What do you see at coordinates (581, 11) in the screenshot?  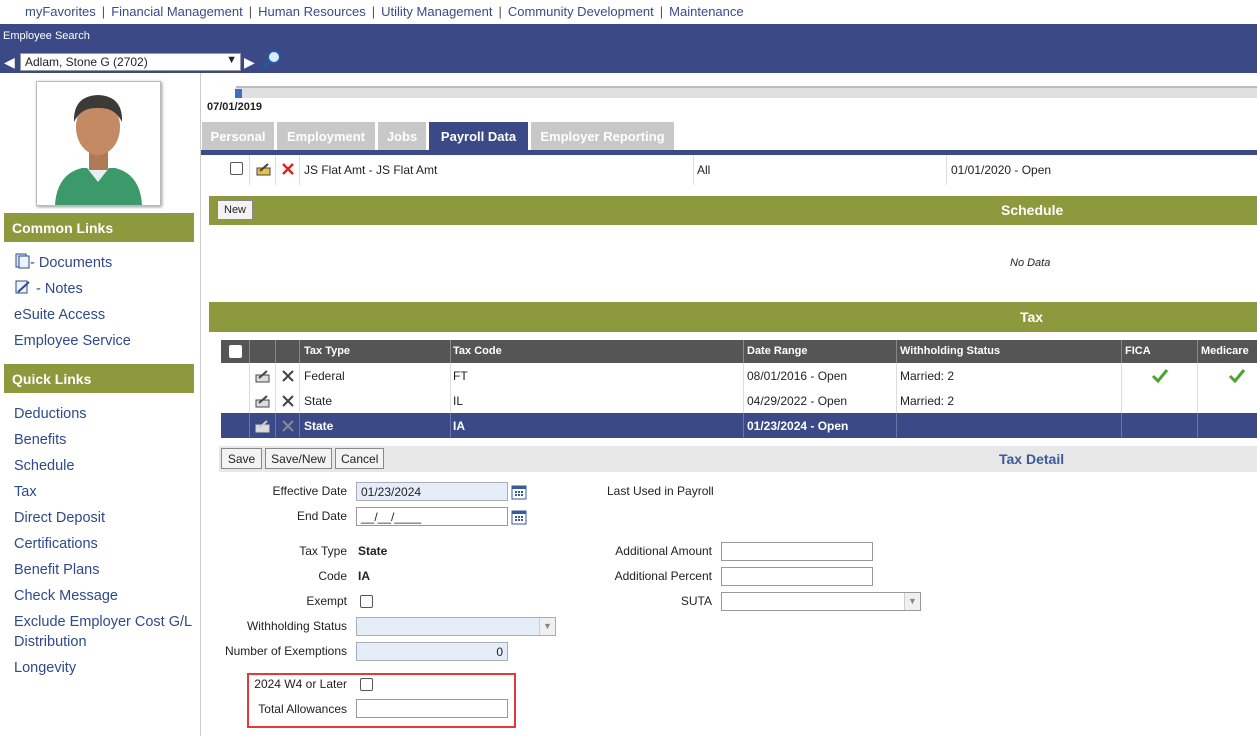 I see `nav-community-development: Community Development` at bounding box center [581, 11].